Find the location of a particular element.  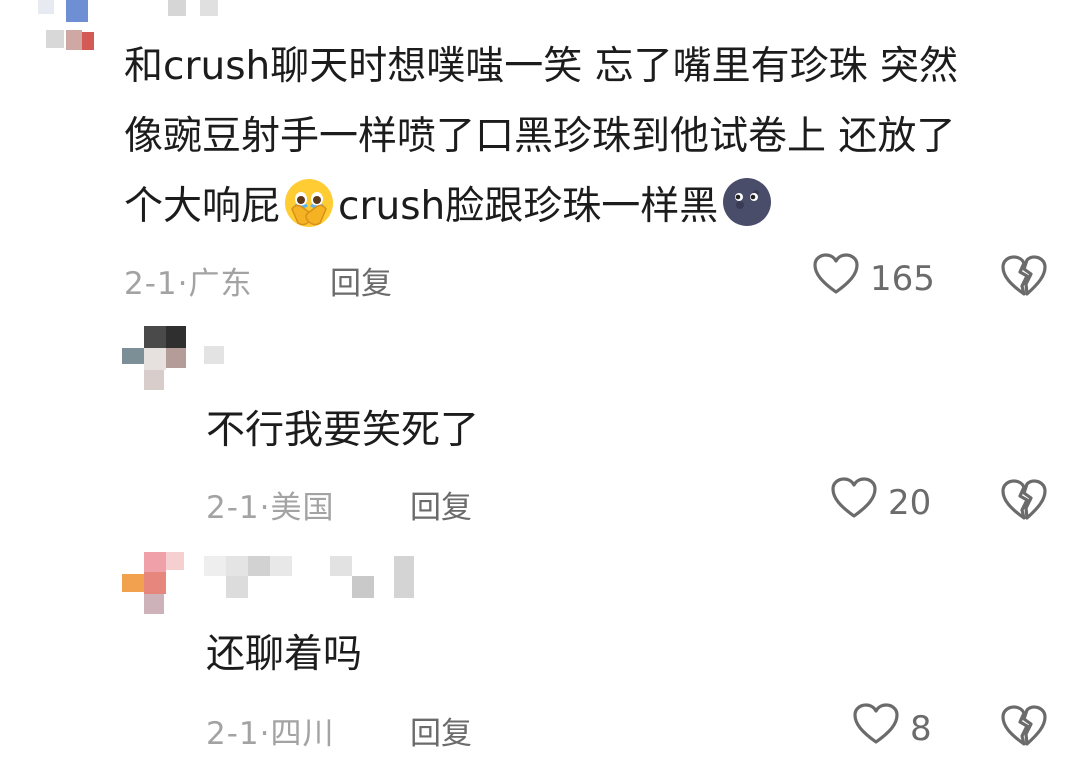

face-holding-back-tears-icon is located at coordinates (309, 213).